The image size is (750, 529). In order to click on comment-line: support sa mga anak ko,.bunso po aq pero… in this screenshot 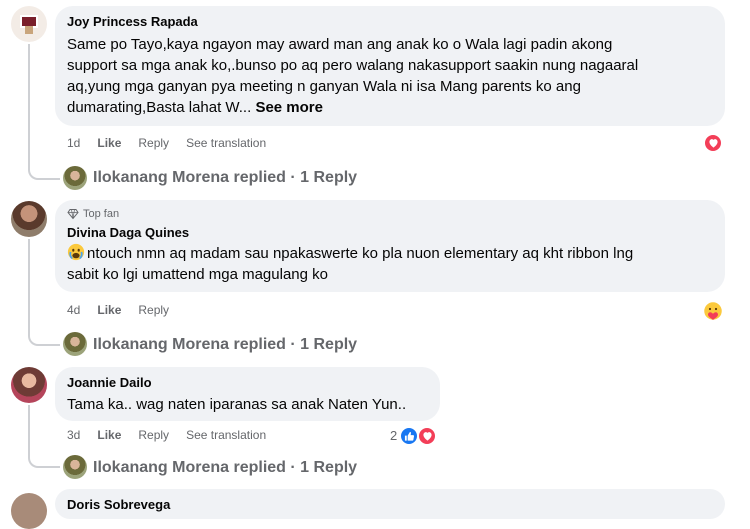, I will do `click(353, 65)`.